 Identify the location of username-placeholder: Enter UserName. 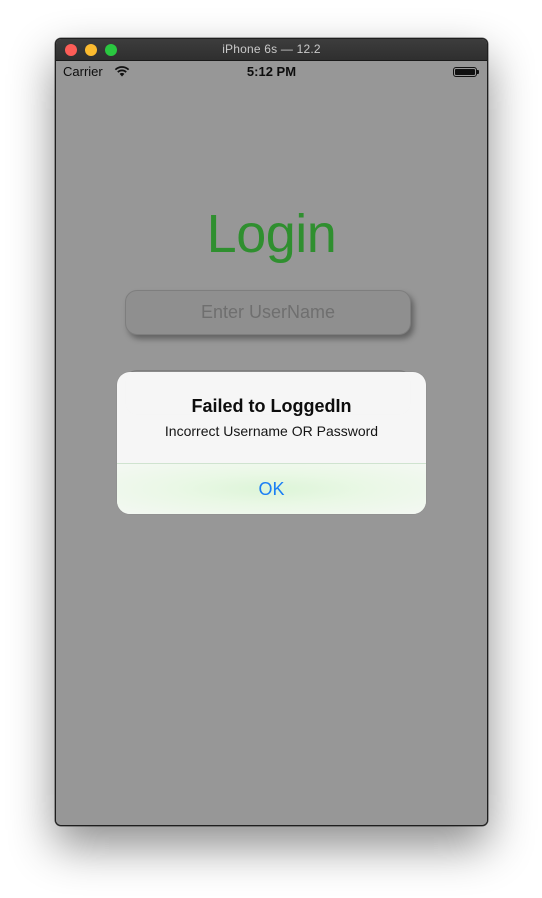
(268, 312).